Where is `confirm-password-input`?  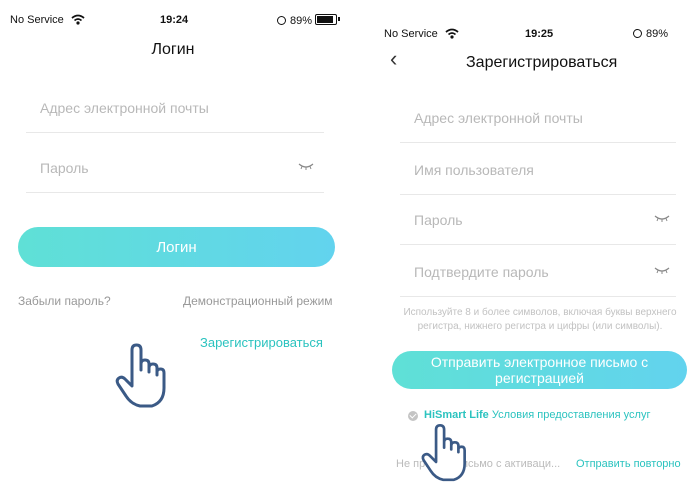 confirm-password-input is located at coordinates (552, 272).